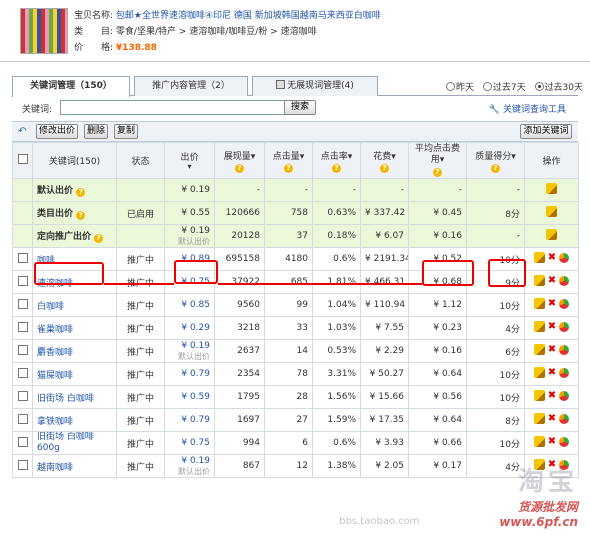 This screenshot has height=535, width=590. Describe the element at coordinates (74, 397) in the screenshot. I see `keyword-link: 旧街场 白咖啡` at that location.